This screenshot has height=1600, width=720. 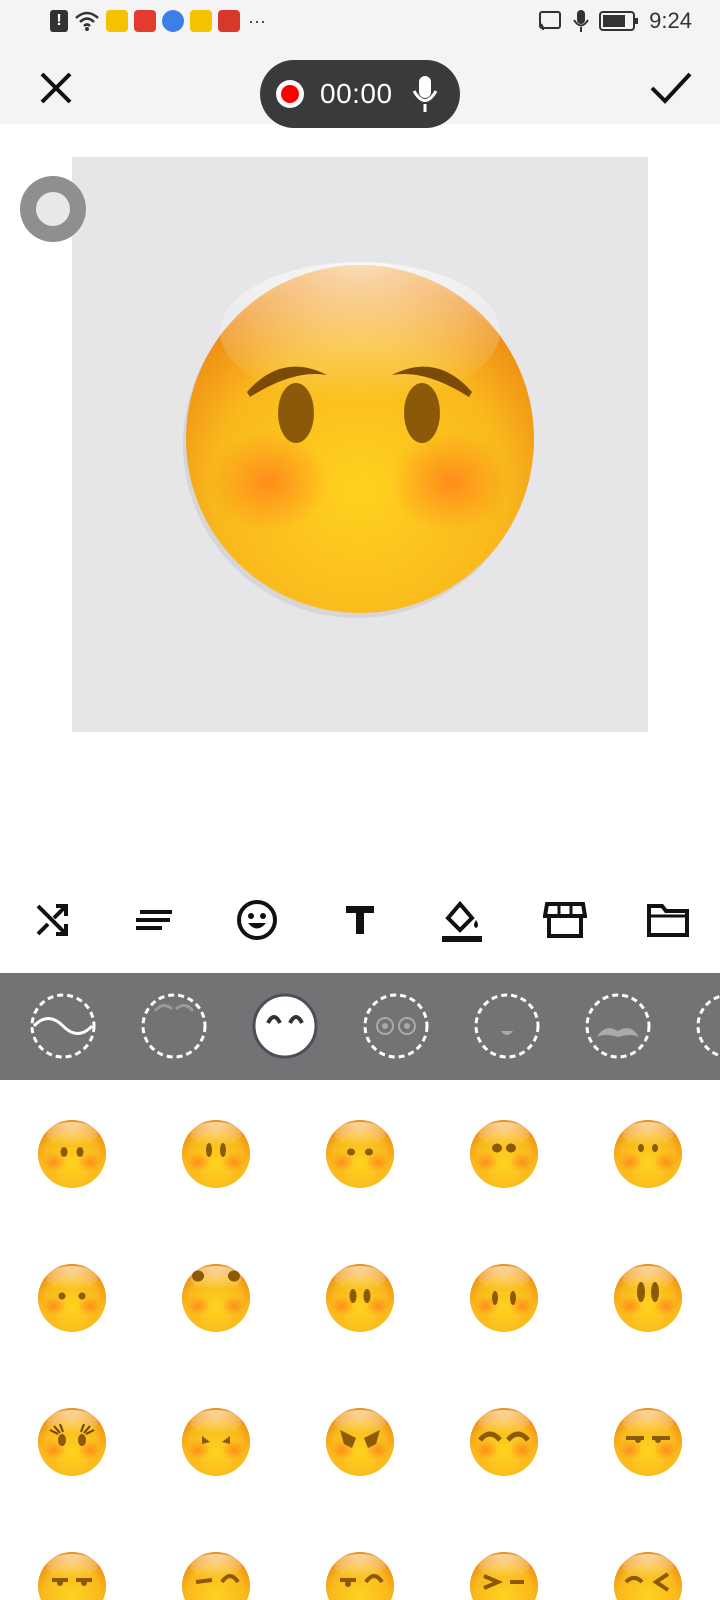 I want to click on close-icon, so click(x=56, y=88).